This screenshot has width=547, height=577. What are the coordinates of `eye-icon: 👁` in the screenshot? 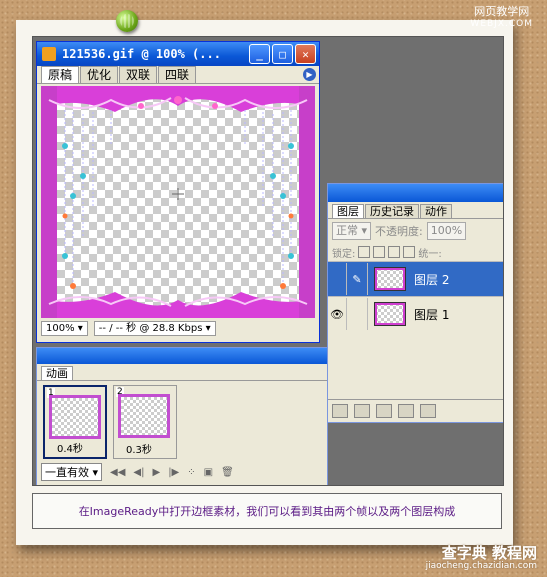 It's located at (337, 314).